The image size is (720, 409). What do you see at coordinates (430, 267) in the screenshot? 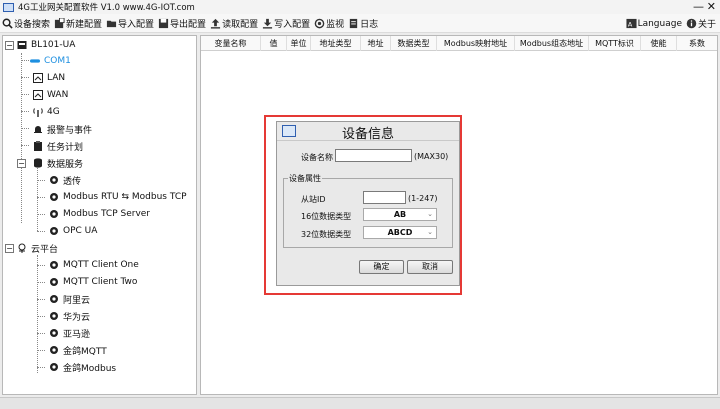
I see `cancel-button: 取消` at bounding box center [430, 267].